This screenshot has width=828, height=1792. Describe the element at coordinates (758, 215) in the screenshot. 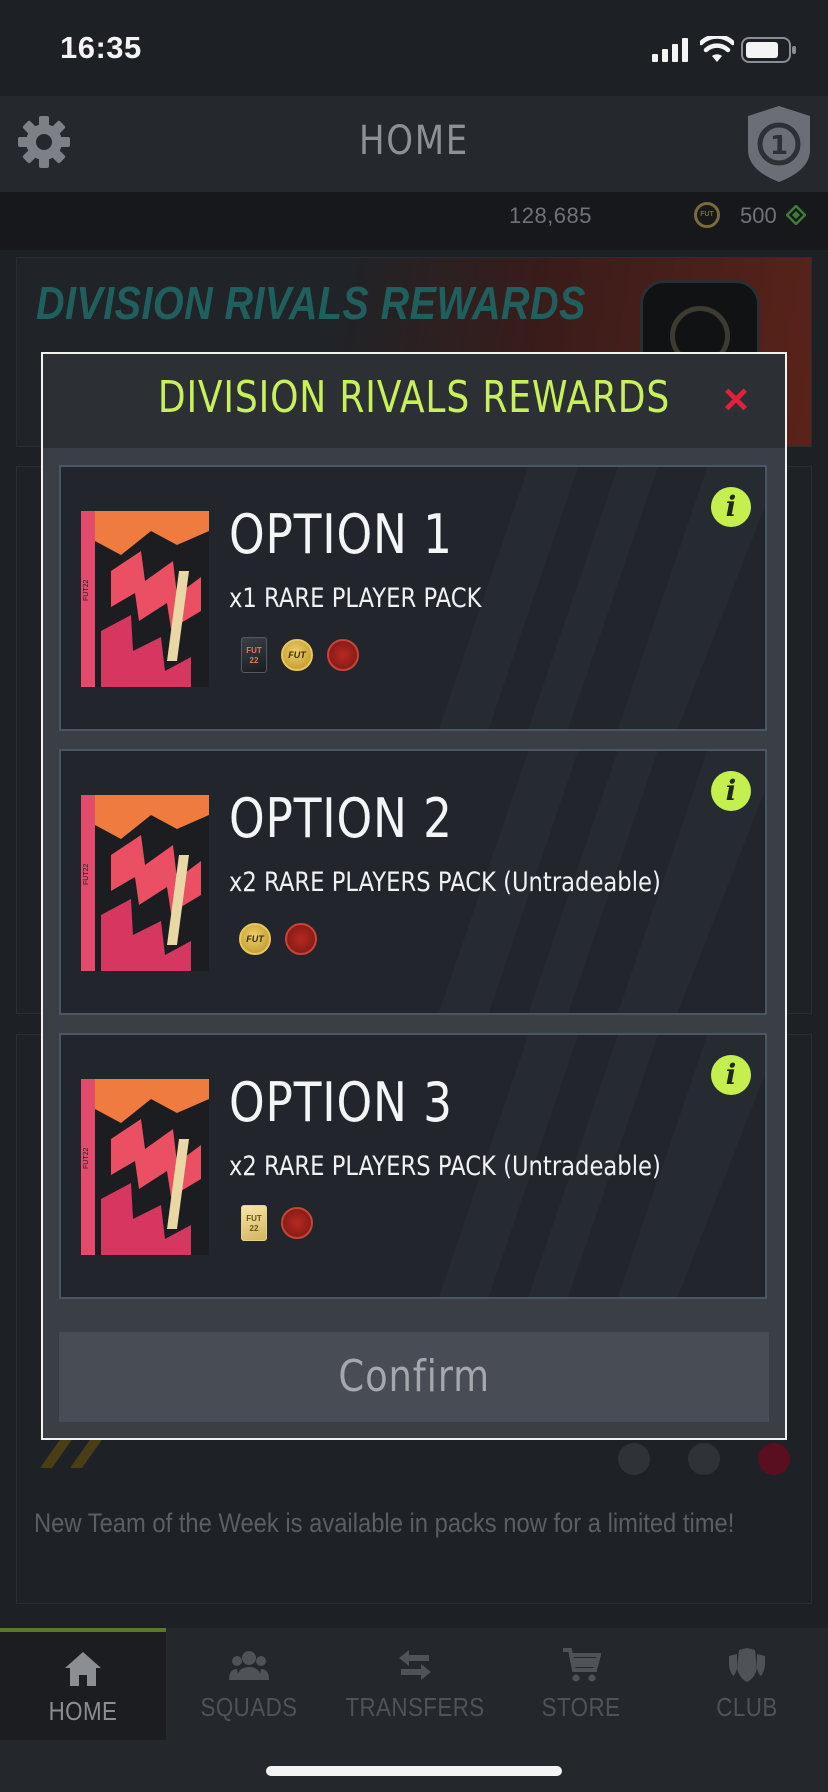

I see `points-balance: 500` at that location.